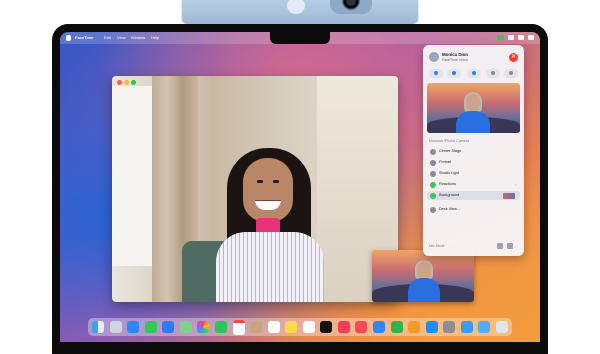 The image size is (600, 354). Describe the element at coordinates (300, 327) in the screenshot. I see `dock` at that location.